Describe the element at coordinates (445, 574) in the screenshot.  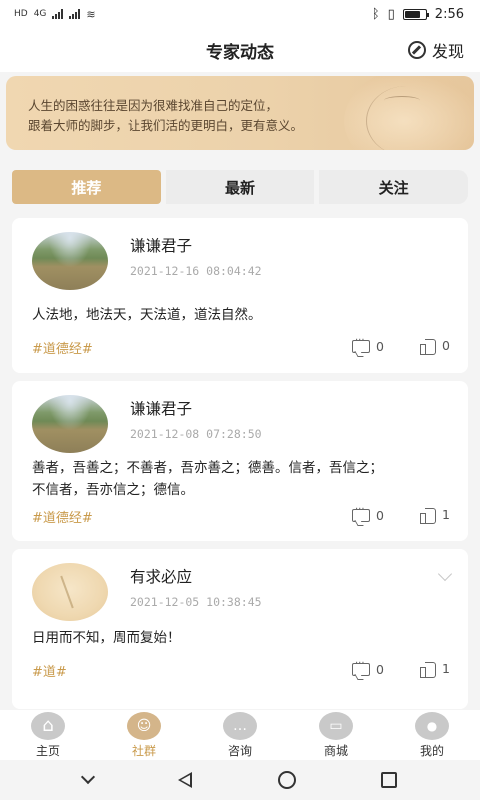
I see `chevron-down-icon` at that location.